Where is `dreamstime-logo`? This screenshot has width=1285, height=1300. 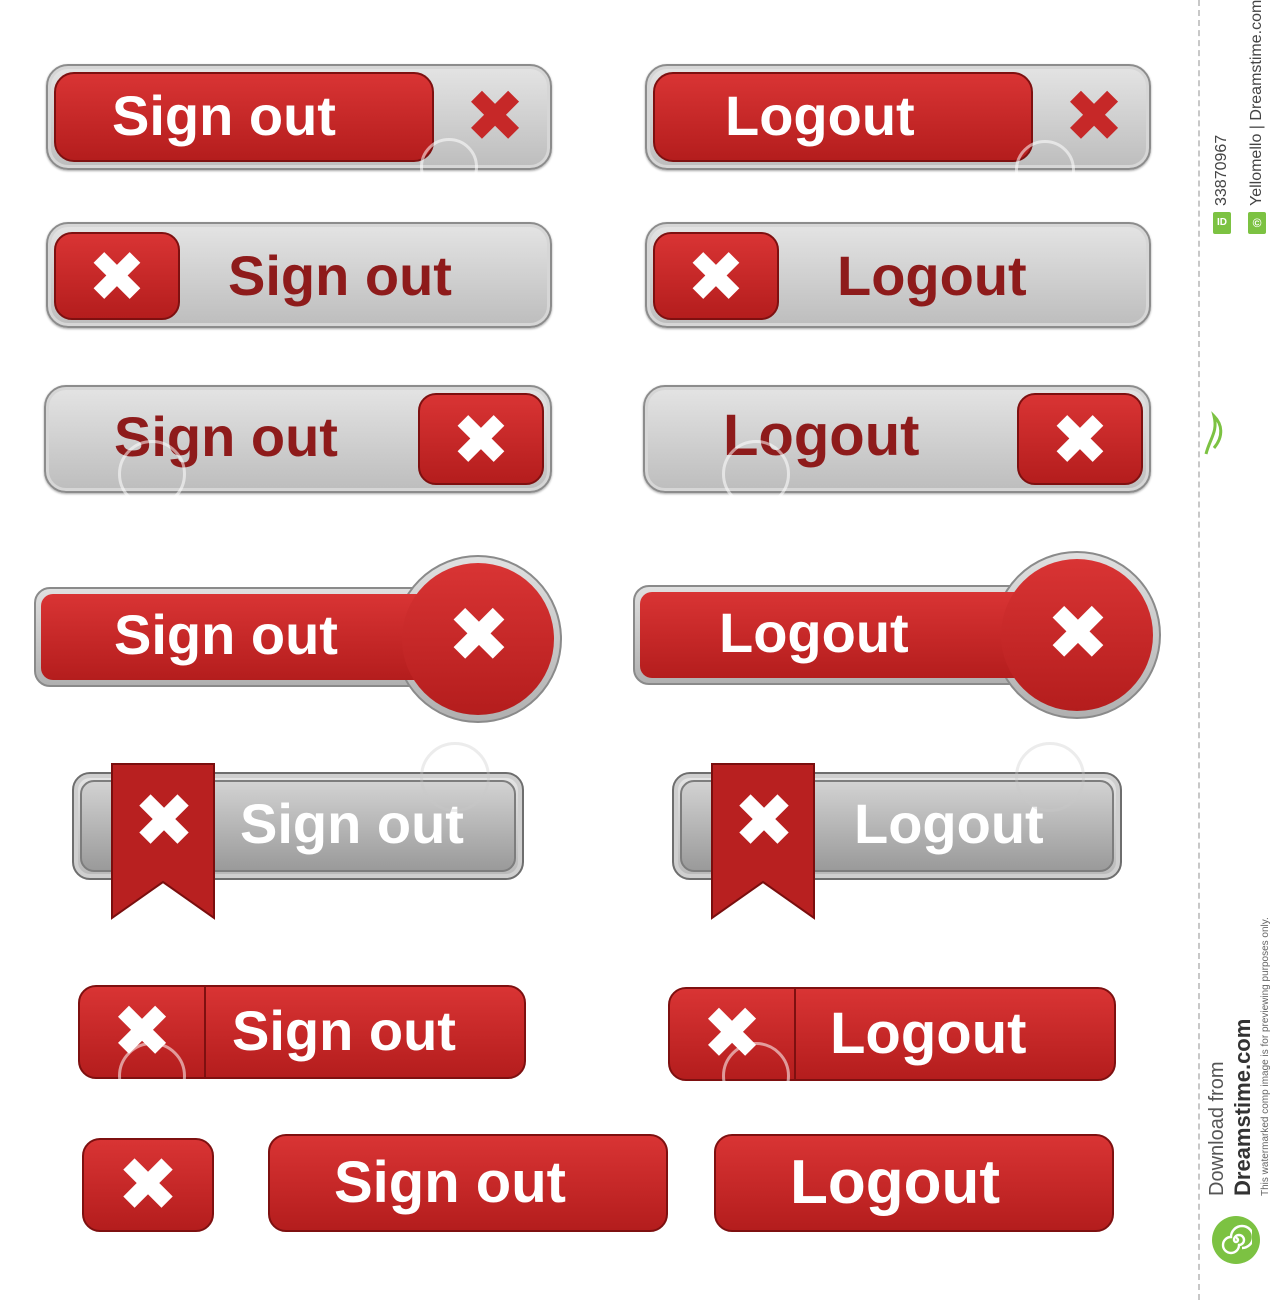 dreamstime-logo is located at coordinates (1236, 1240).